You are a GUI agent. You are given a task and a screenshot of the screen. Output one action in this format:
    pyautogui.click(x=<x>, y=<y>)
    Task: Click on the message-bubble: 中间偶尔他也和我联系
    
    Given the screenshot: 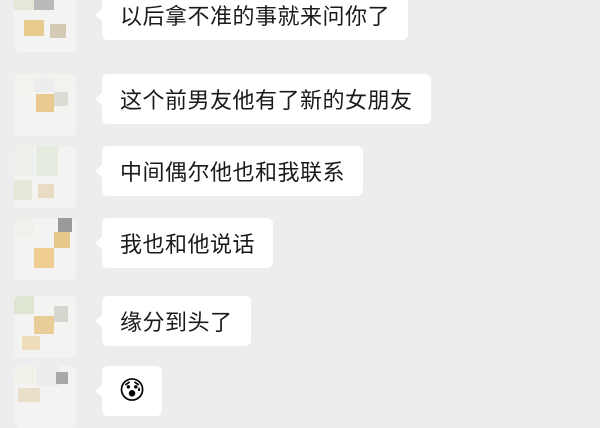 What is the action you would take?
    pyautogui.click(x=229, y=171)
    